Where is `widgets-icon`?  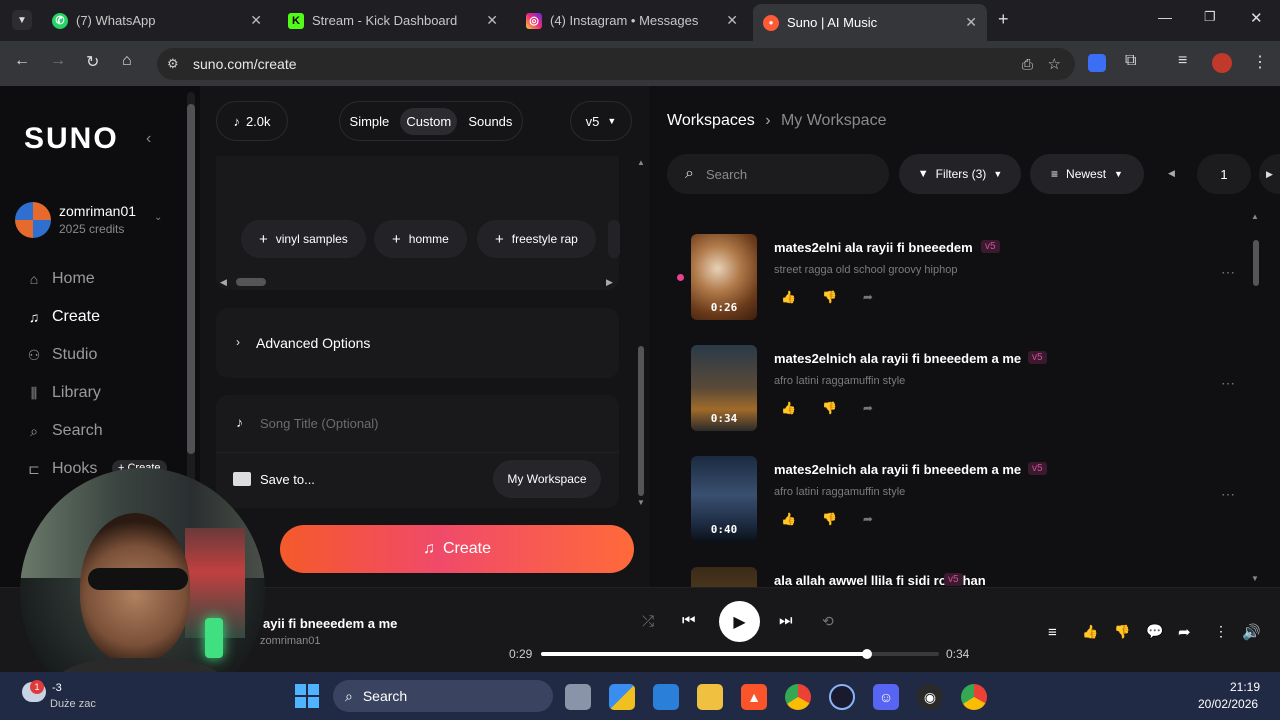
widgets-icon is located at coordinates (622, 697).